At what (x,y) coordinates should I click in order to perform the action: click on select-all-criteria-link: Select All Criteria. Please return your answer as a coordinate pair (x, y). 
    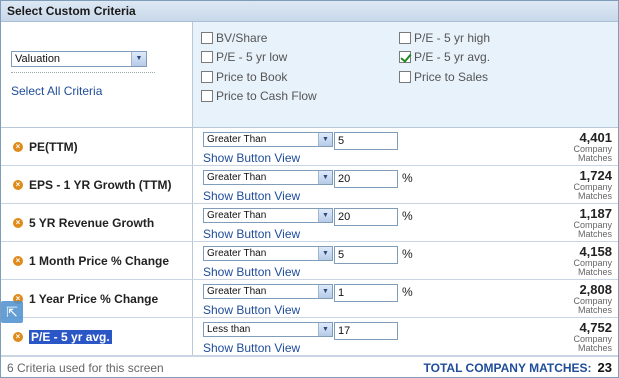
    Looking at the image, I should click on (96, 91).